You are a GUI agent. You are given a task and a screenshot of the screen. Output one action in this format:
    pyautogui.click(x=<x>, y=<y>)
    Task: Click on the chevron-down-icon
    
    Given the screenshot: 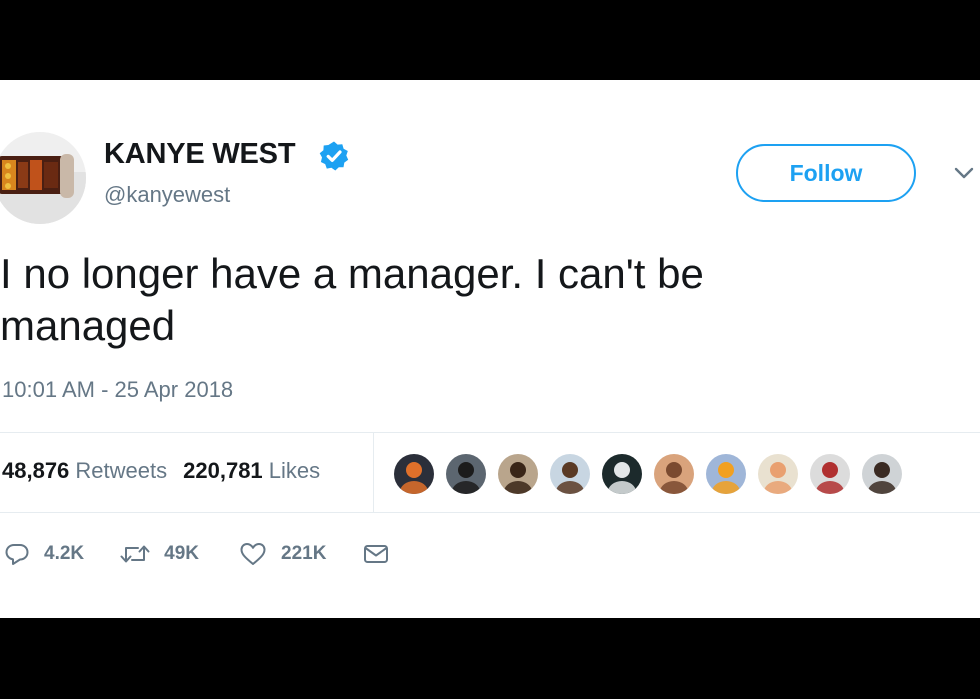 What is the action you would take?
    pyautogui.click(x=964, y=173)
    